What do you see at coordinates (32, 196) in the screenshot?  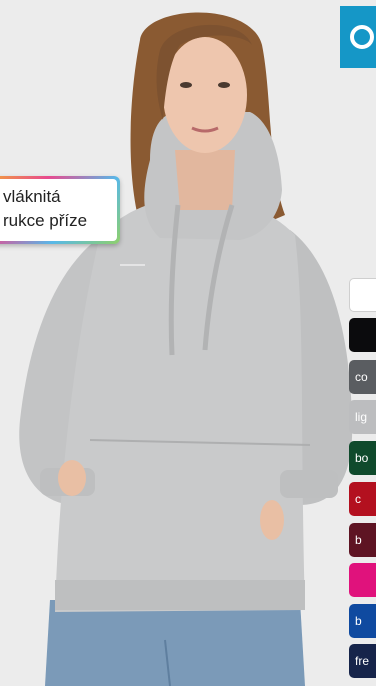 I see `feature-line-1: vláknitá` at bounding box center [32, 196].